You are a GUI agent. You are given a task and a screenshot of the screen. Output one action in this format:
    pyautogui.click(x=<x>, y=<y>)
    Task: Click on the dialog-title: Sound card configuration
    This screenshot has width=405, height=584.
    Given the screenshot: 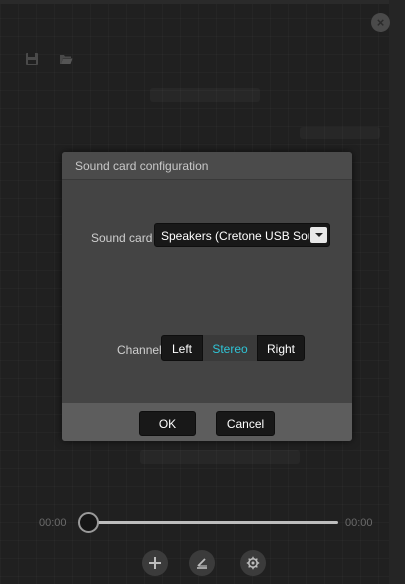 What is the action you would take?
    pyautogui.click(x=142, y=166)
    